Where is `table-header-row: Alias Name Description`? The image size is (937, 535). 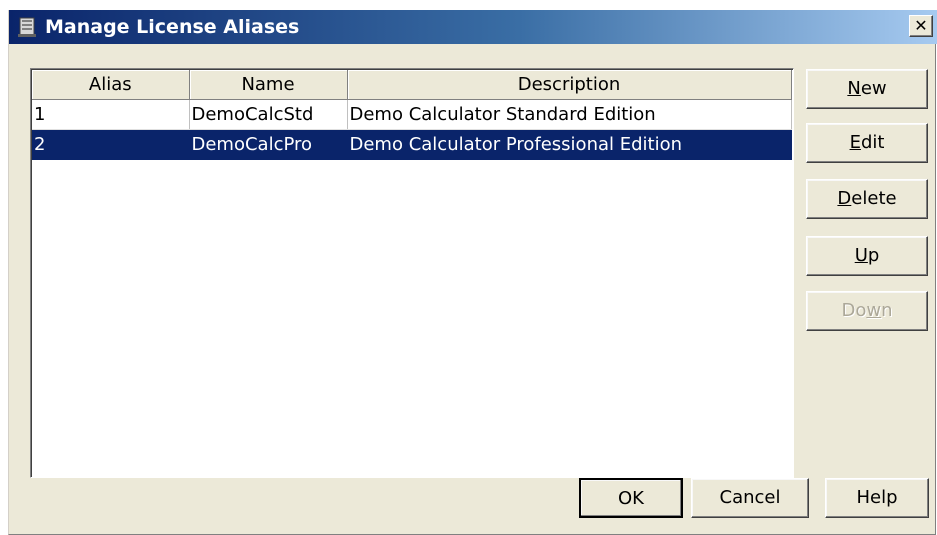
table-header-row: Alias Name Description is located at coordinates (412, 85).